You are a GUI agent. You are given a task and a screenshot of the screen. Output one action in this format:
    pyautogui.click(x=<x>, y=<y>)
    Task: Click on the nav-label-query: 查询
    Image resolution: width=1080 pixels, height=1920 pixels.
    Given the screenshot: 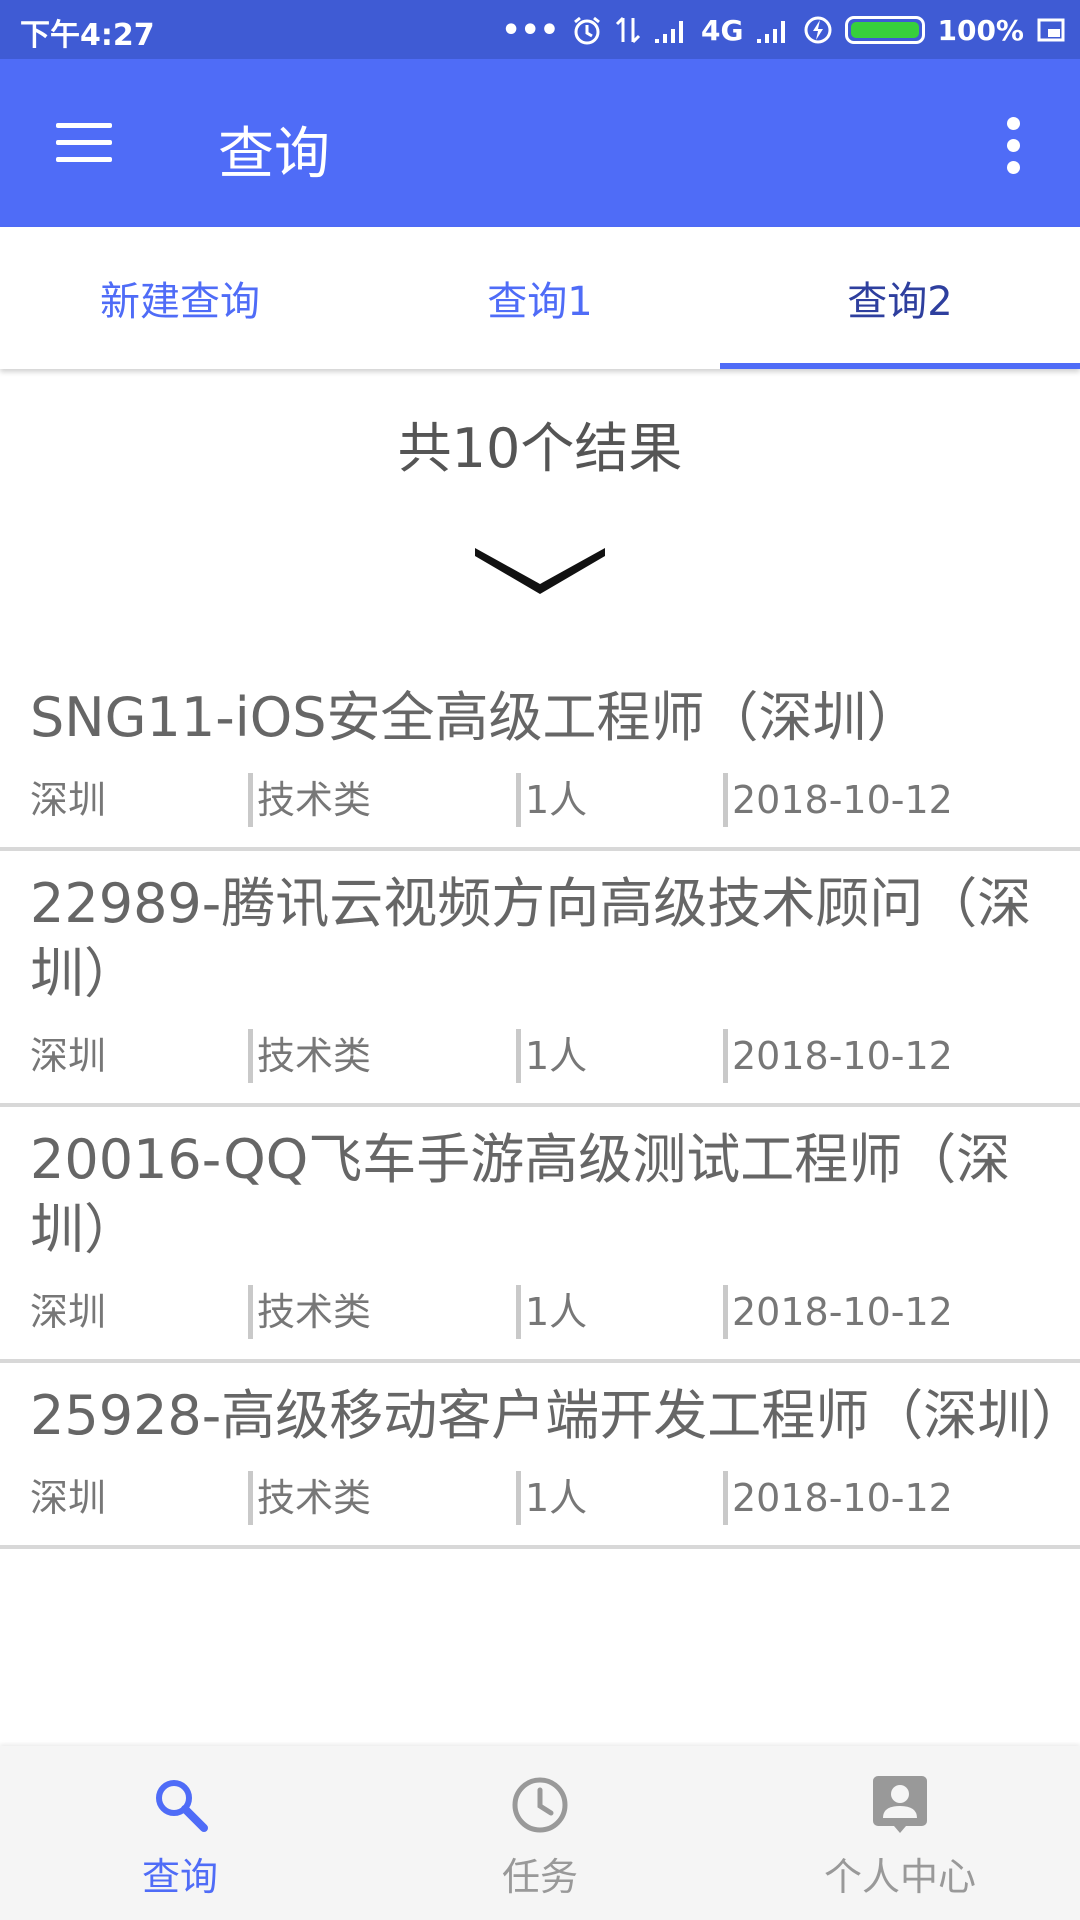 What is the action you would take?
    pyautogui.click(x=179, y=1877)
    